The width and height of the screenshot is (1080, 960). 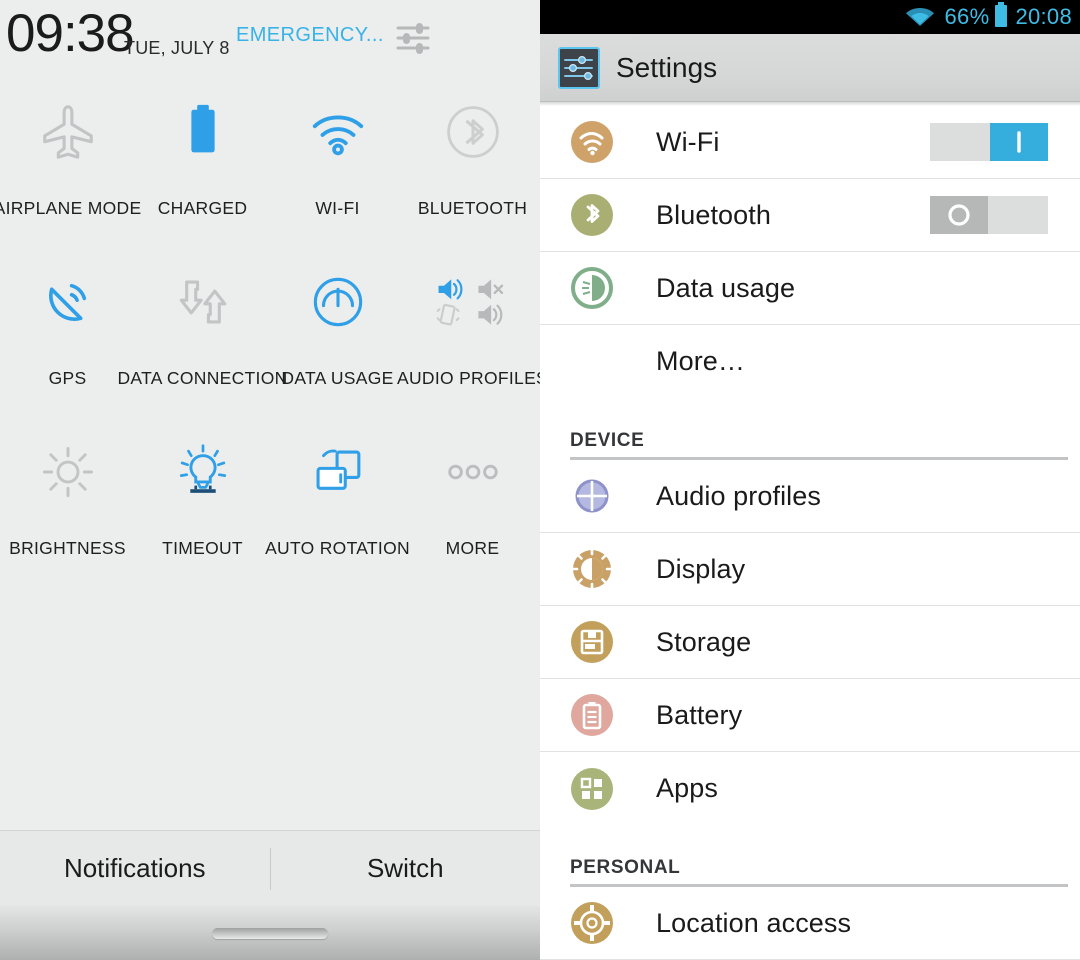 I want to click on tile-label: MORE, so click(x=472, y=548).